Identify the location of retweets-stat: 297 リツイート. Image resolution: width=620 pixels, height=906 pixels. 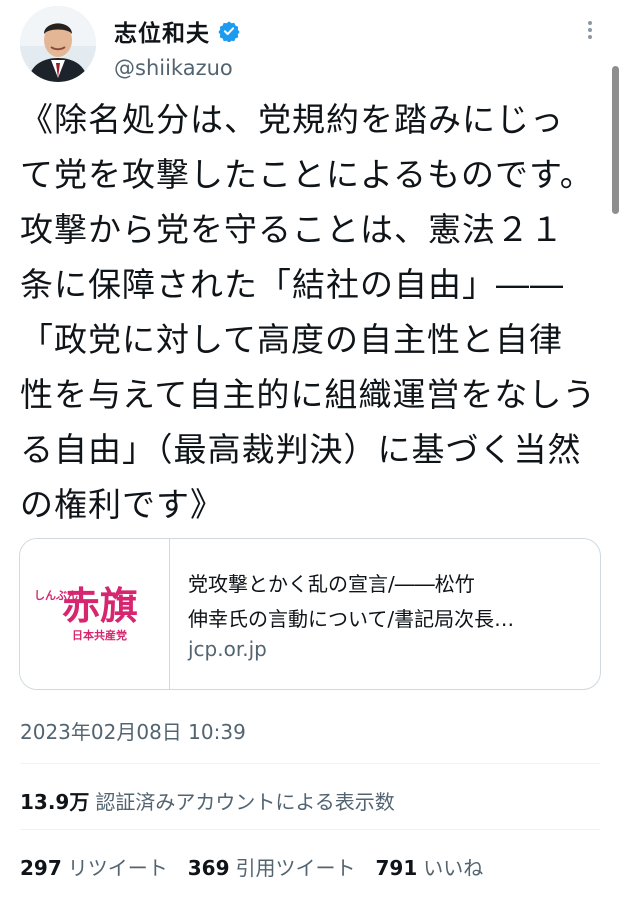
(94, 866).